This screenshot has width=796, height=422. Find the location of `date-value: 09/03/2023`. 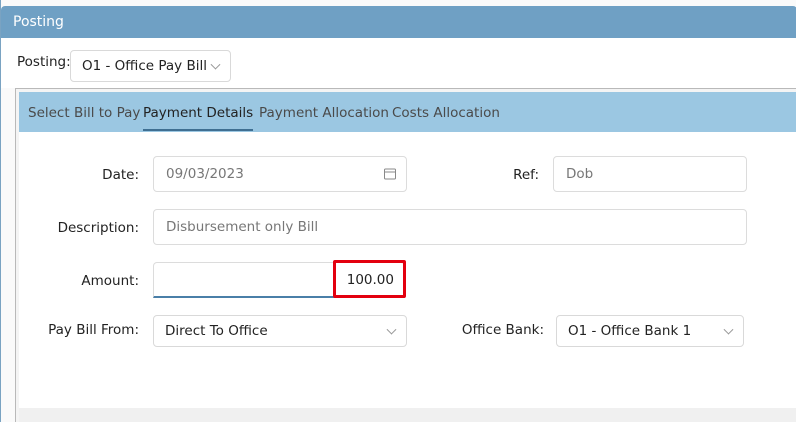

date-value: 09/03/2023 is located at coordinates (205, 174).